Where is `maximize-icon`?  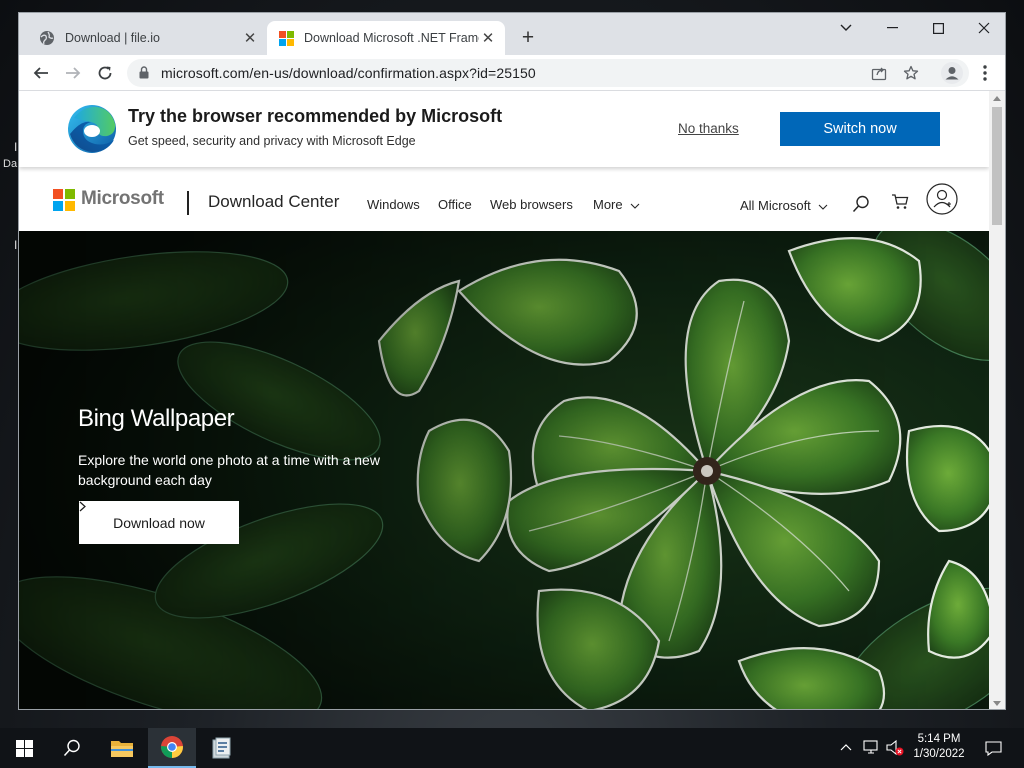 maximize-icon is located at coordinates (938, 28).